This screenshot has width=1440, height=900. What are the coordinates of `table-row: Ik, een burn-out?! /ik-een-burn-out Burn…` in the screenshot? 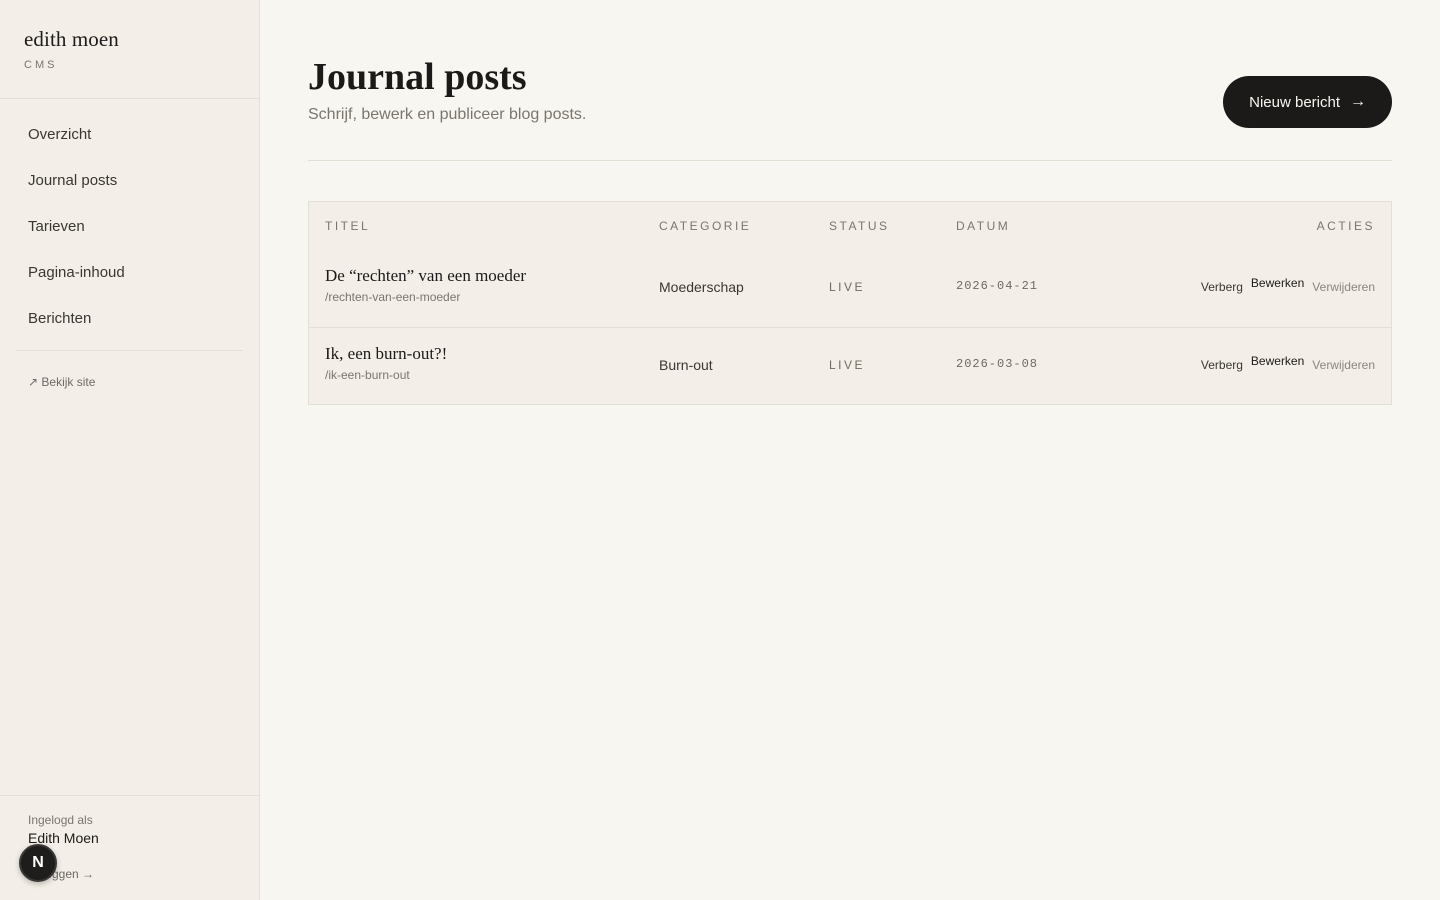 It's located at (850, 365).